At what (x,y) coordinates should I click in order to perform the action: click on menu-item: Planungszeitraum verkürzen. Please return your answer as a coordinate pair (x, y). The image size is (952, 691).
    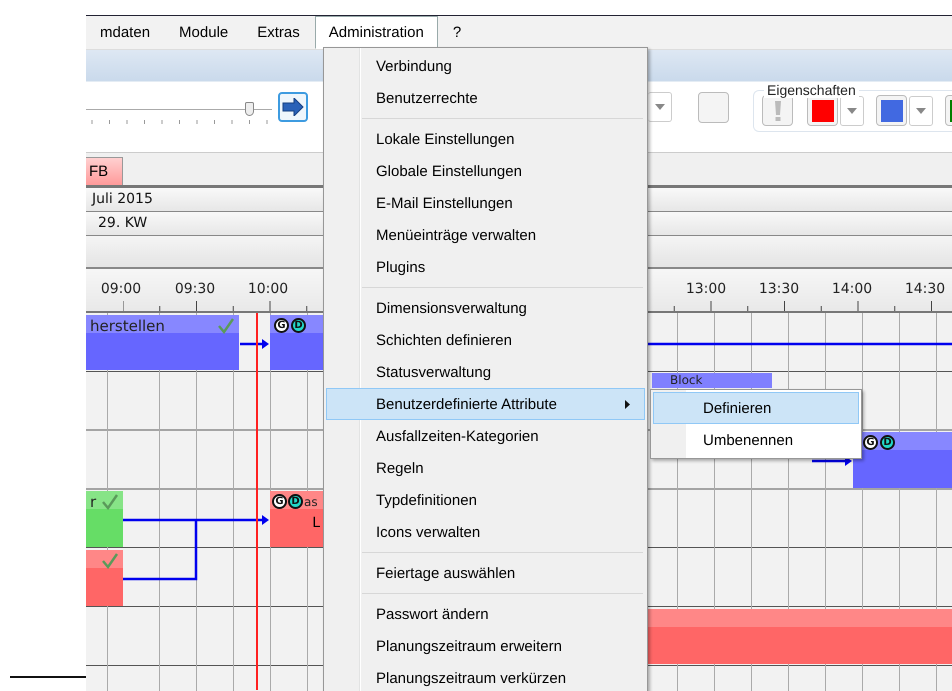
    Looking at the image, I should click on (485, 676).